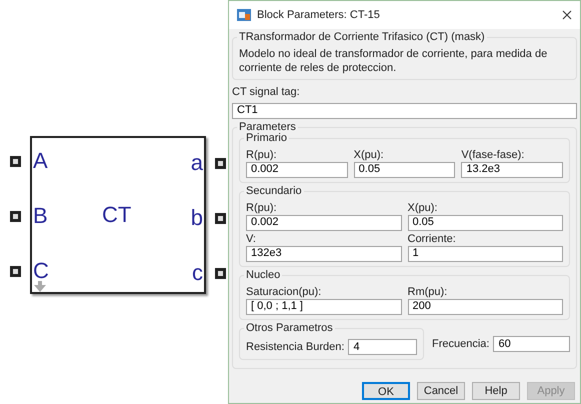 The height and width of the screenshot is (404, 581). I want to click on arrow-icon, so click(40, 287).